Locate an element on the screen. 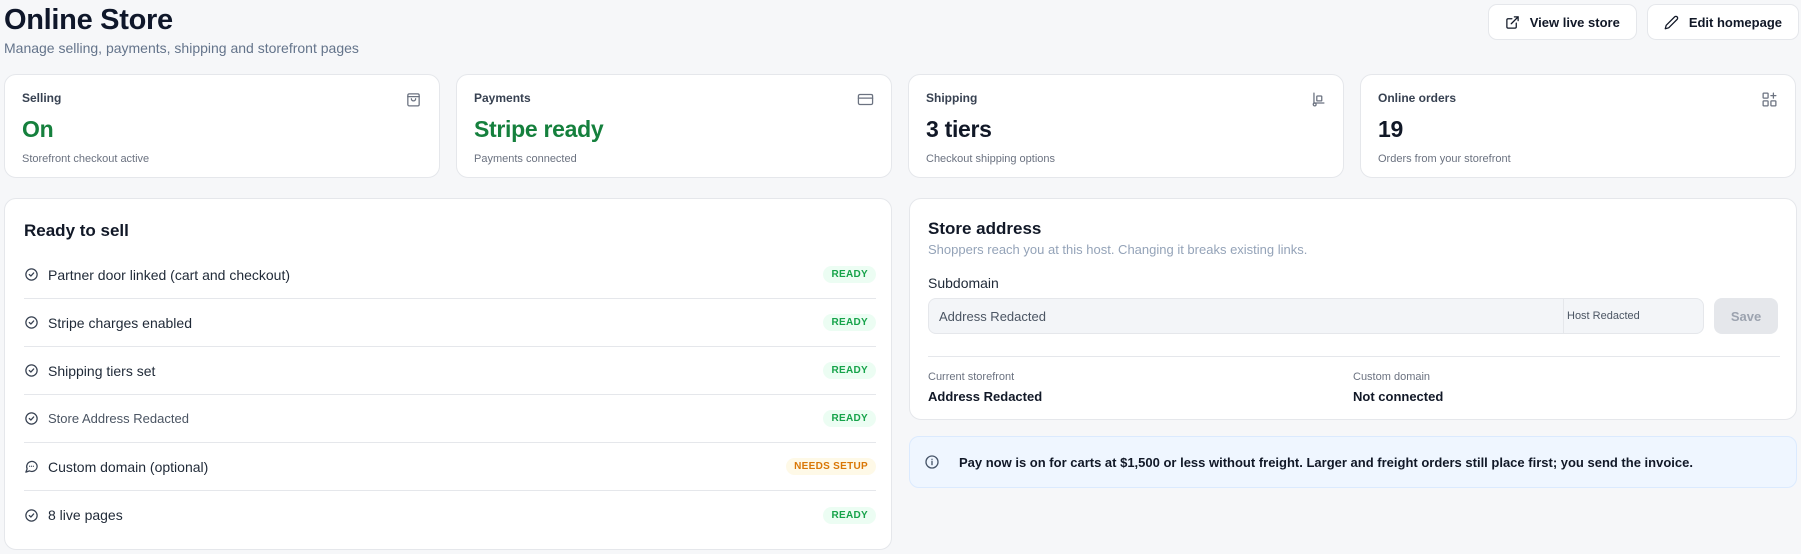  subdomain-input is located at coordinates (1246, 316).